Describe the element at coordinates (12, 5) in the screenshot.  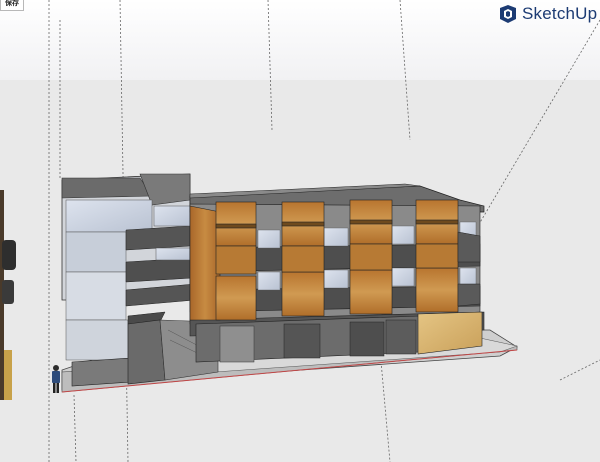
I see `save-button: 保存` at that location.